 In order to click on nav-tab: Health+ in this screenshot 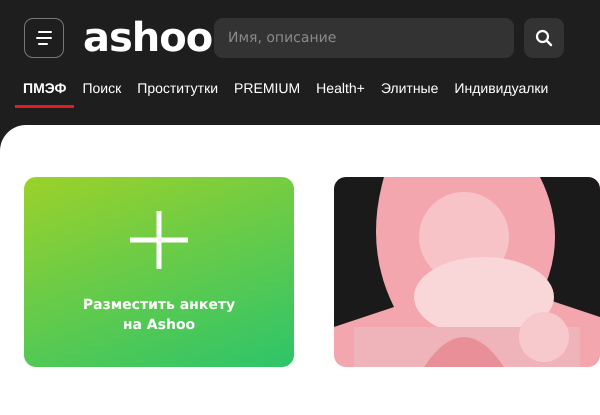, I will do `click(340, 94)`.